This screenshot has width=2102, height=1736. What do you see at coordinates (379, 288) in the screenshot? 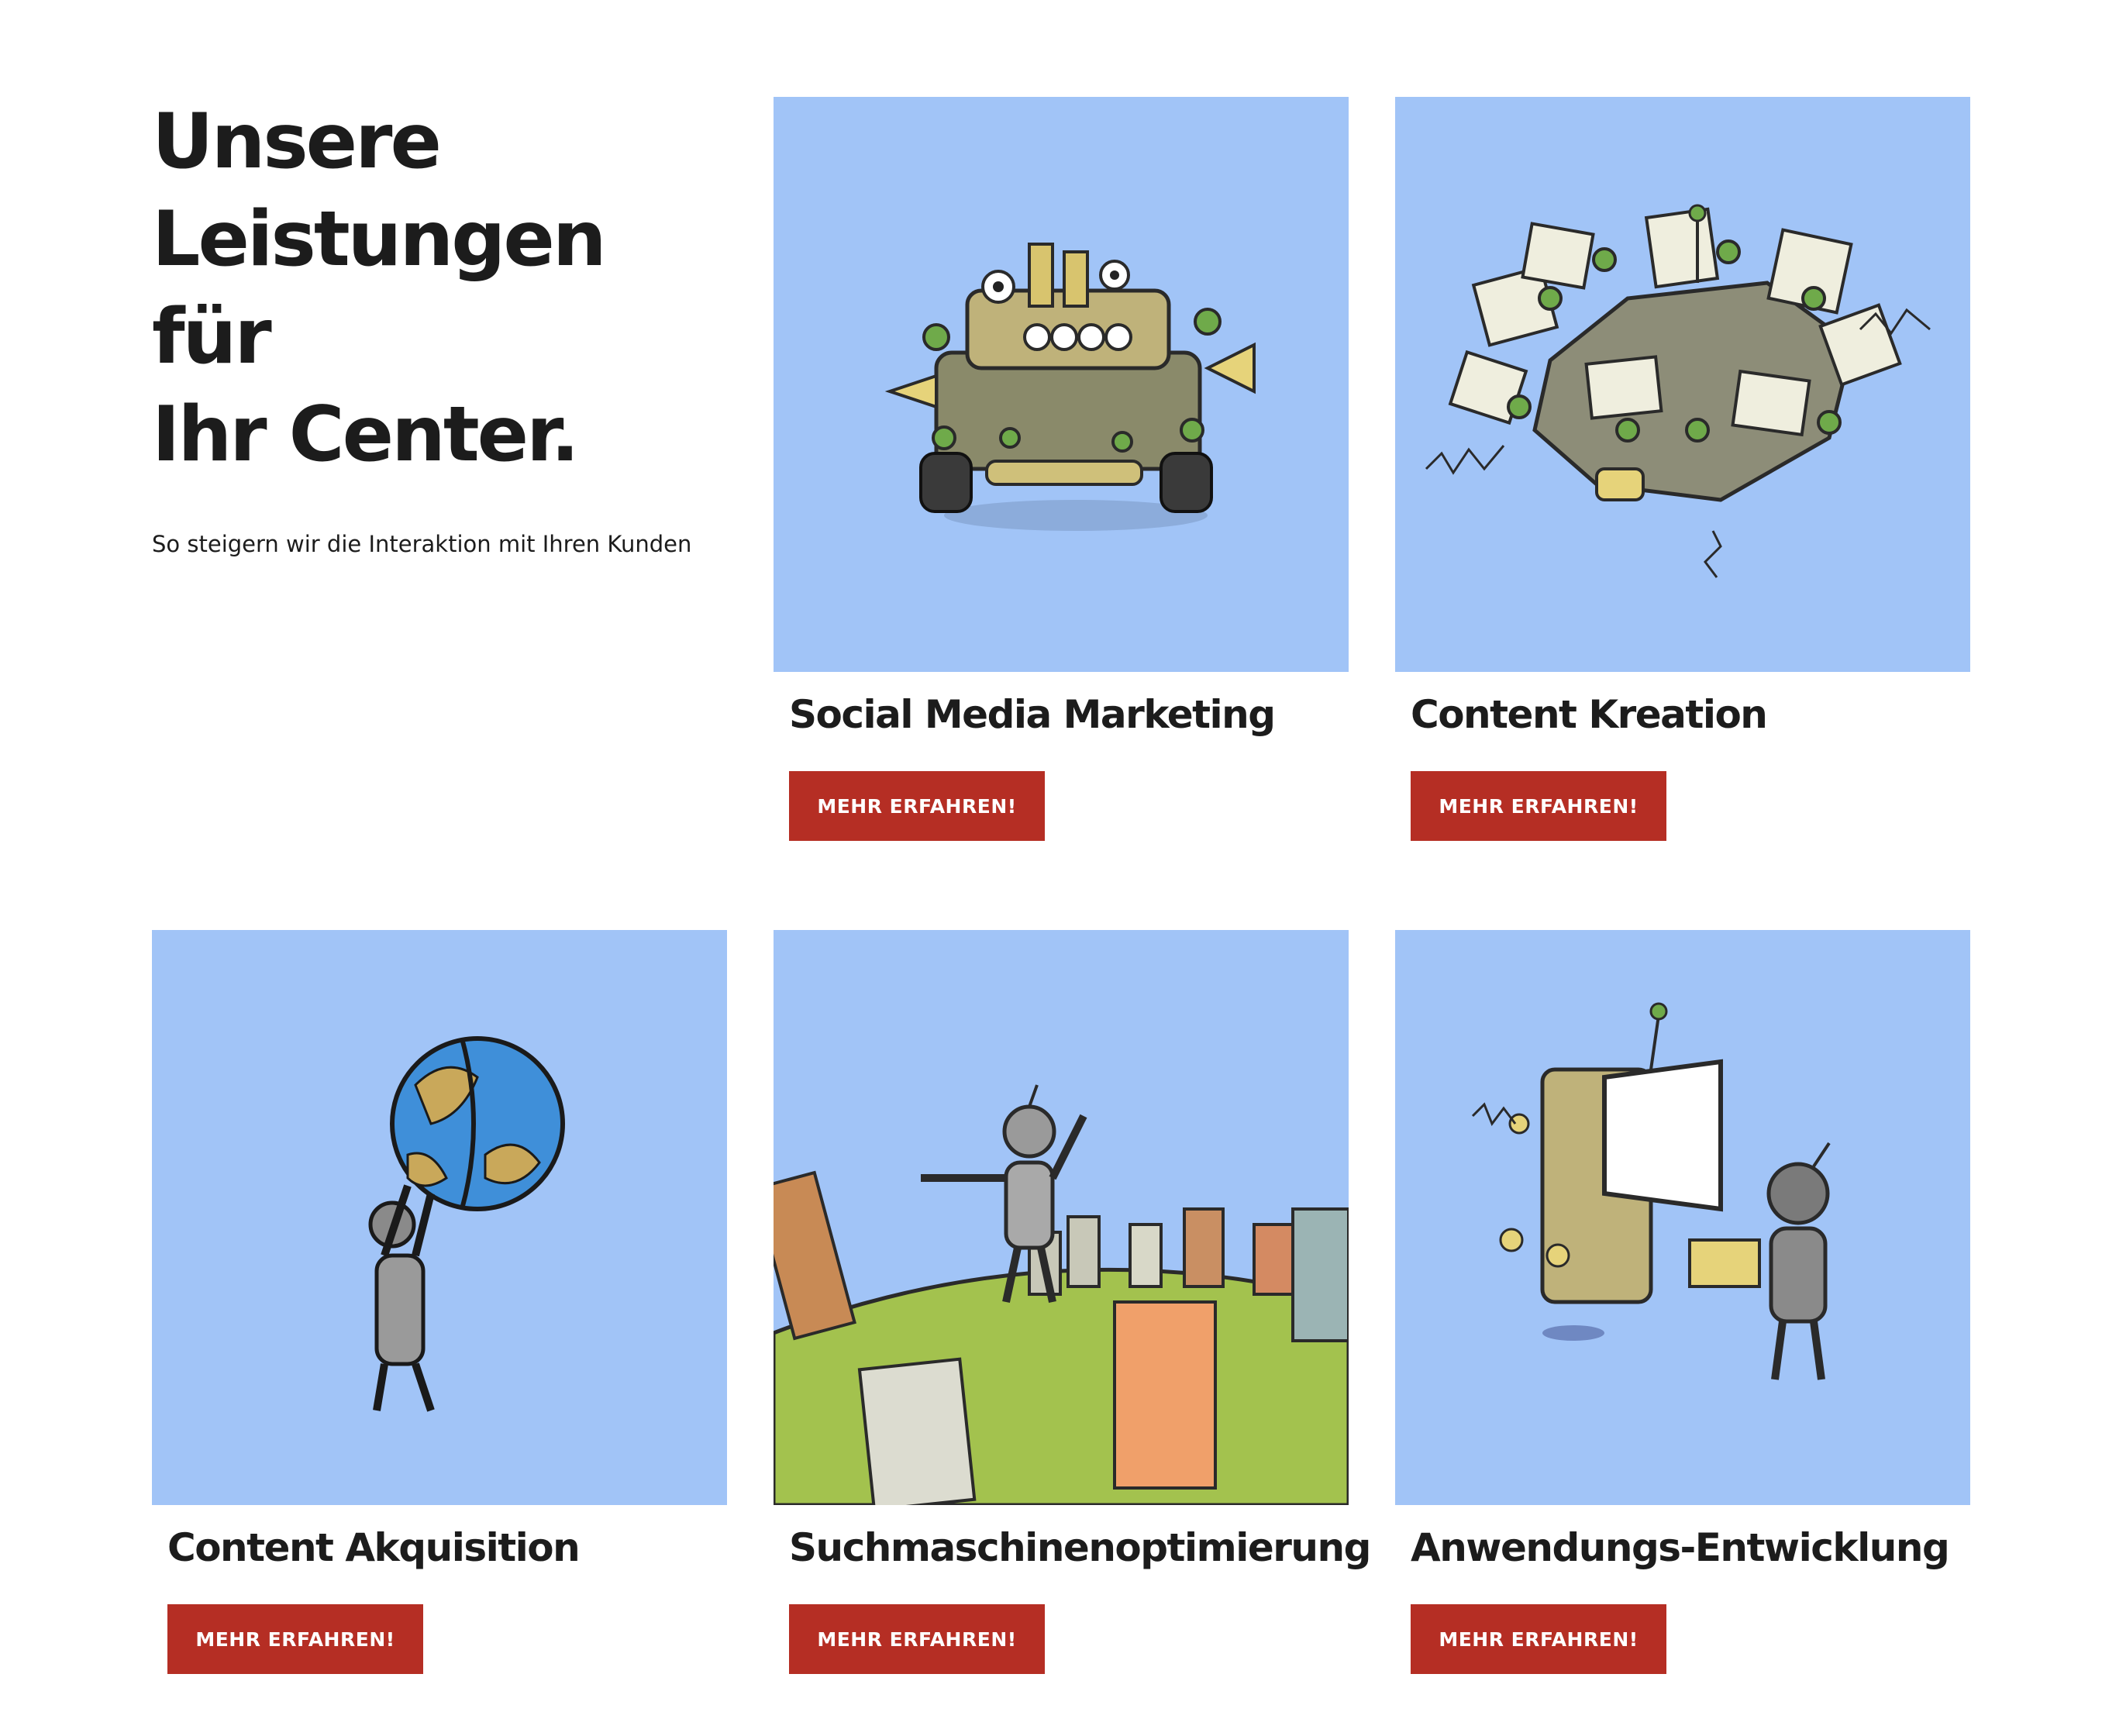
I see `page-heading-line: Leistungen für` at bounding box center [379, 288].